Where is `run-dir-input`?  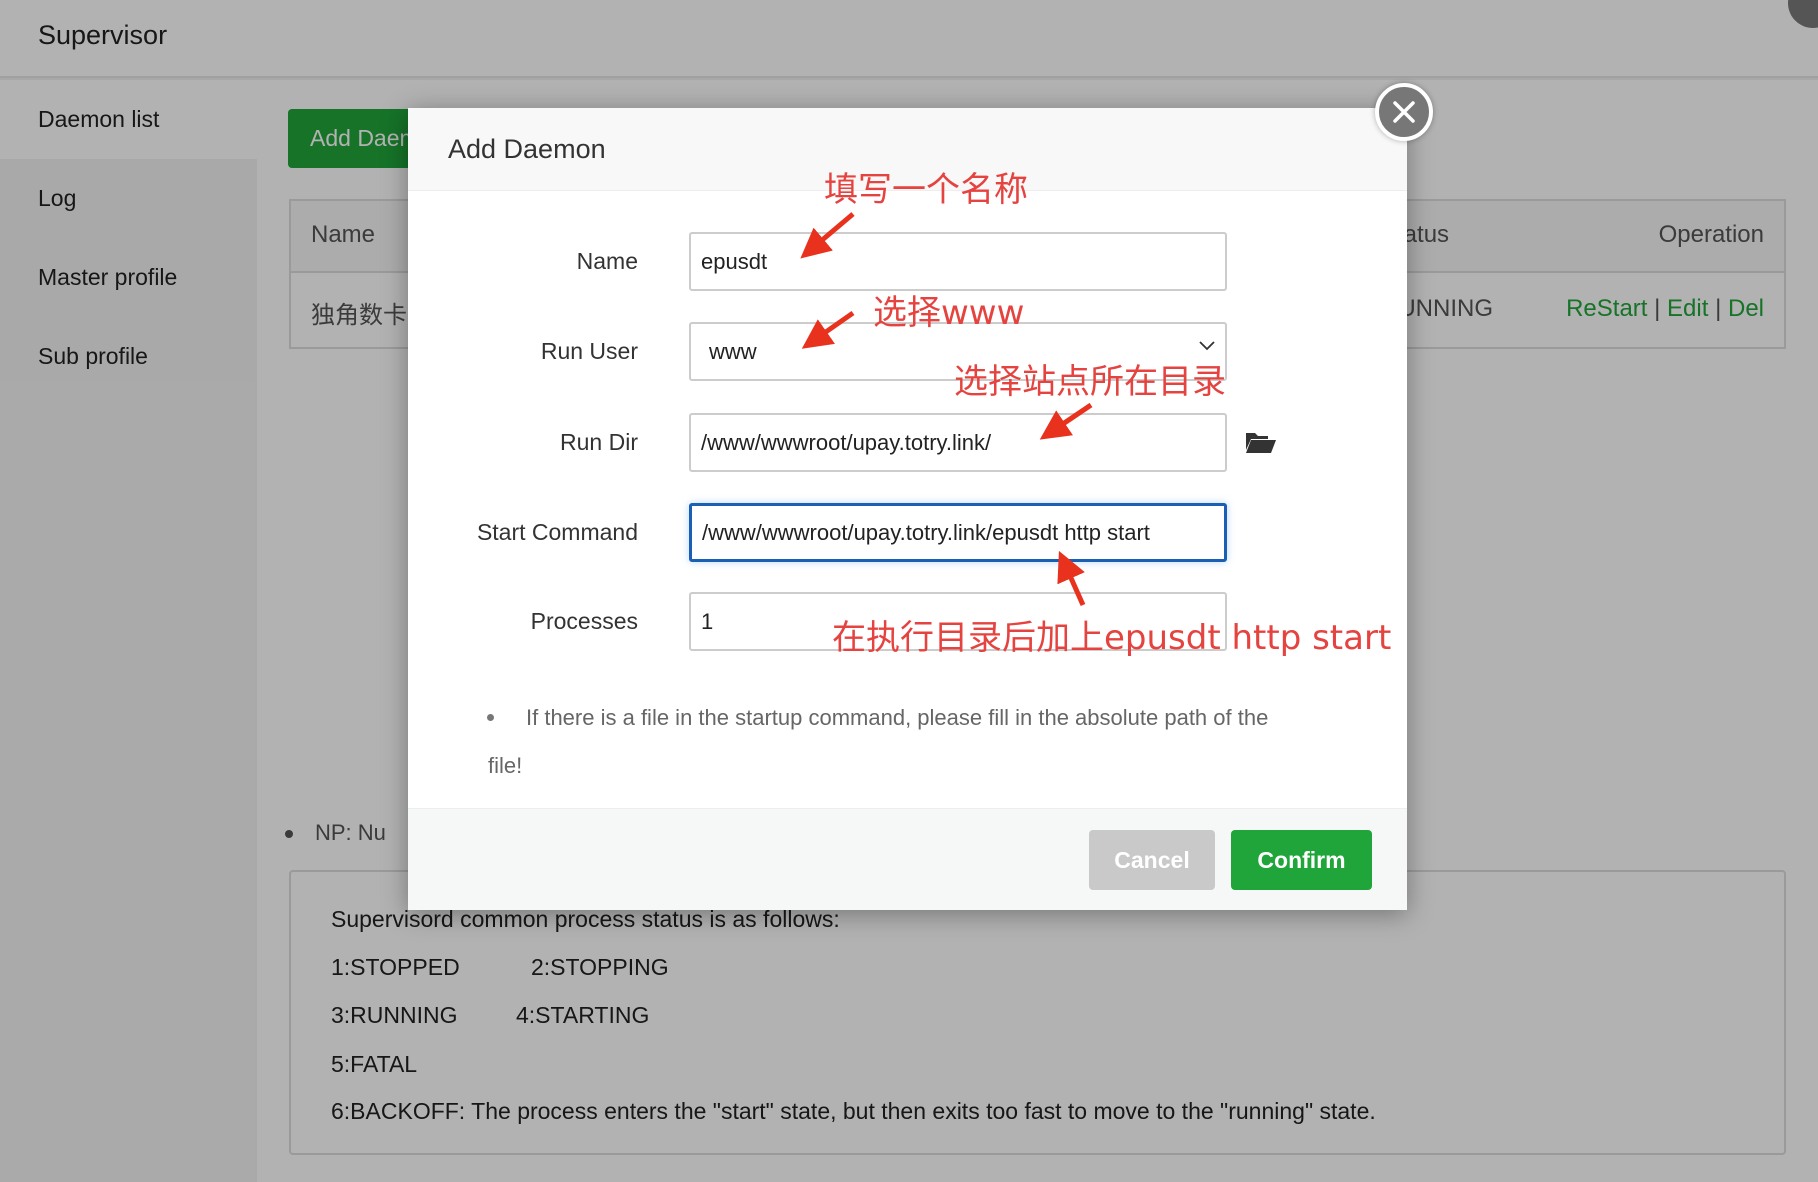 run-dir-input is located at coordinates (958, 442).